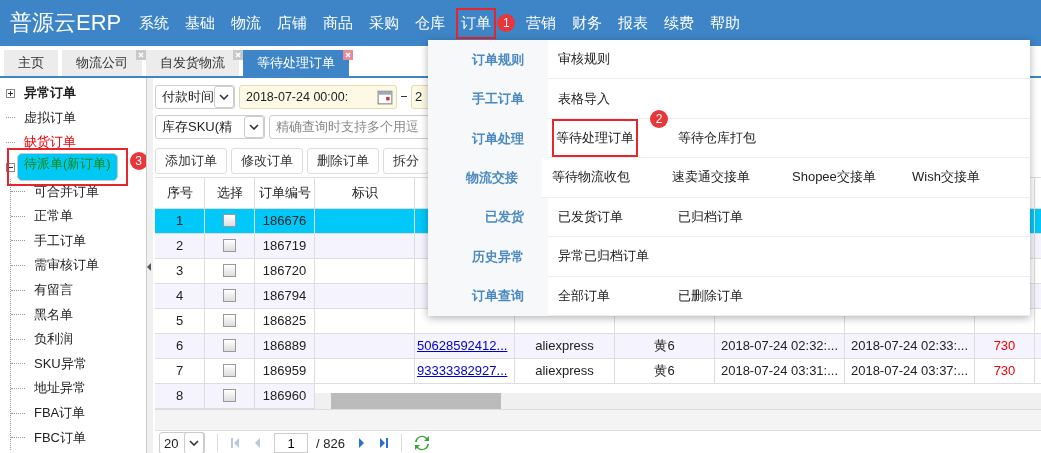 This screenshot has width=1041, height=453. Describe the element at coordinates (679, 23) in the screenshot. I see `menu-item: 续费` at that location.